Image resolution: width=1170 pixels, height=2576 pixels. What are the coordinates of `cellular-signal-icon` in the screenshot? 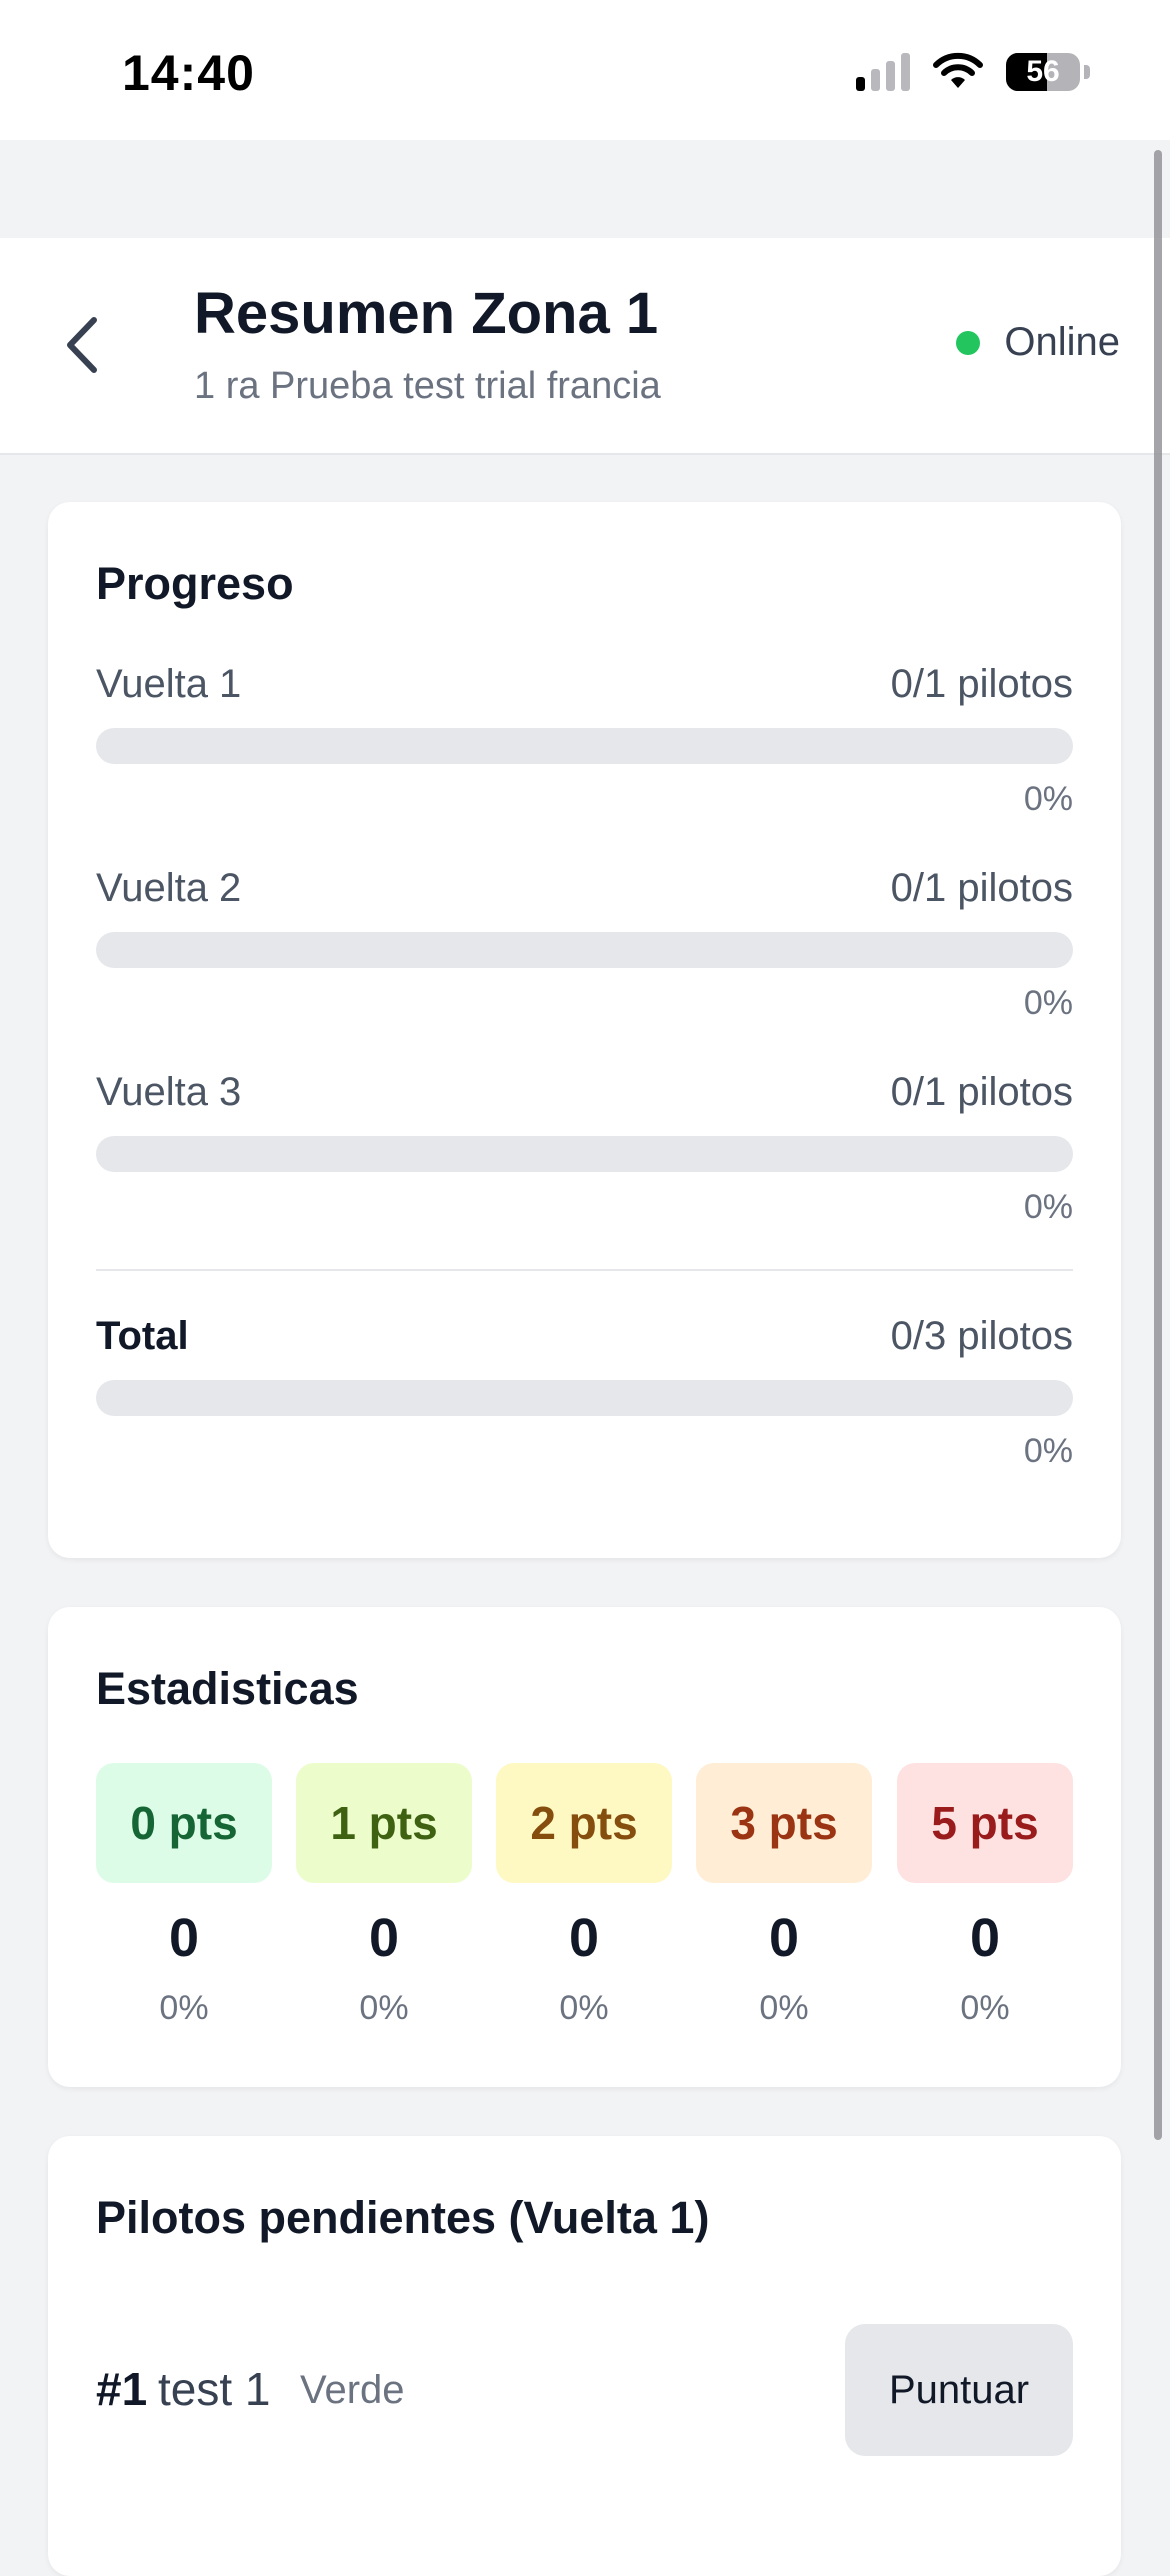 It's located at (883, 72).